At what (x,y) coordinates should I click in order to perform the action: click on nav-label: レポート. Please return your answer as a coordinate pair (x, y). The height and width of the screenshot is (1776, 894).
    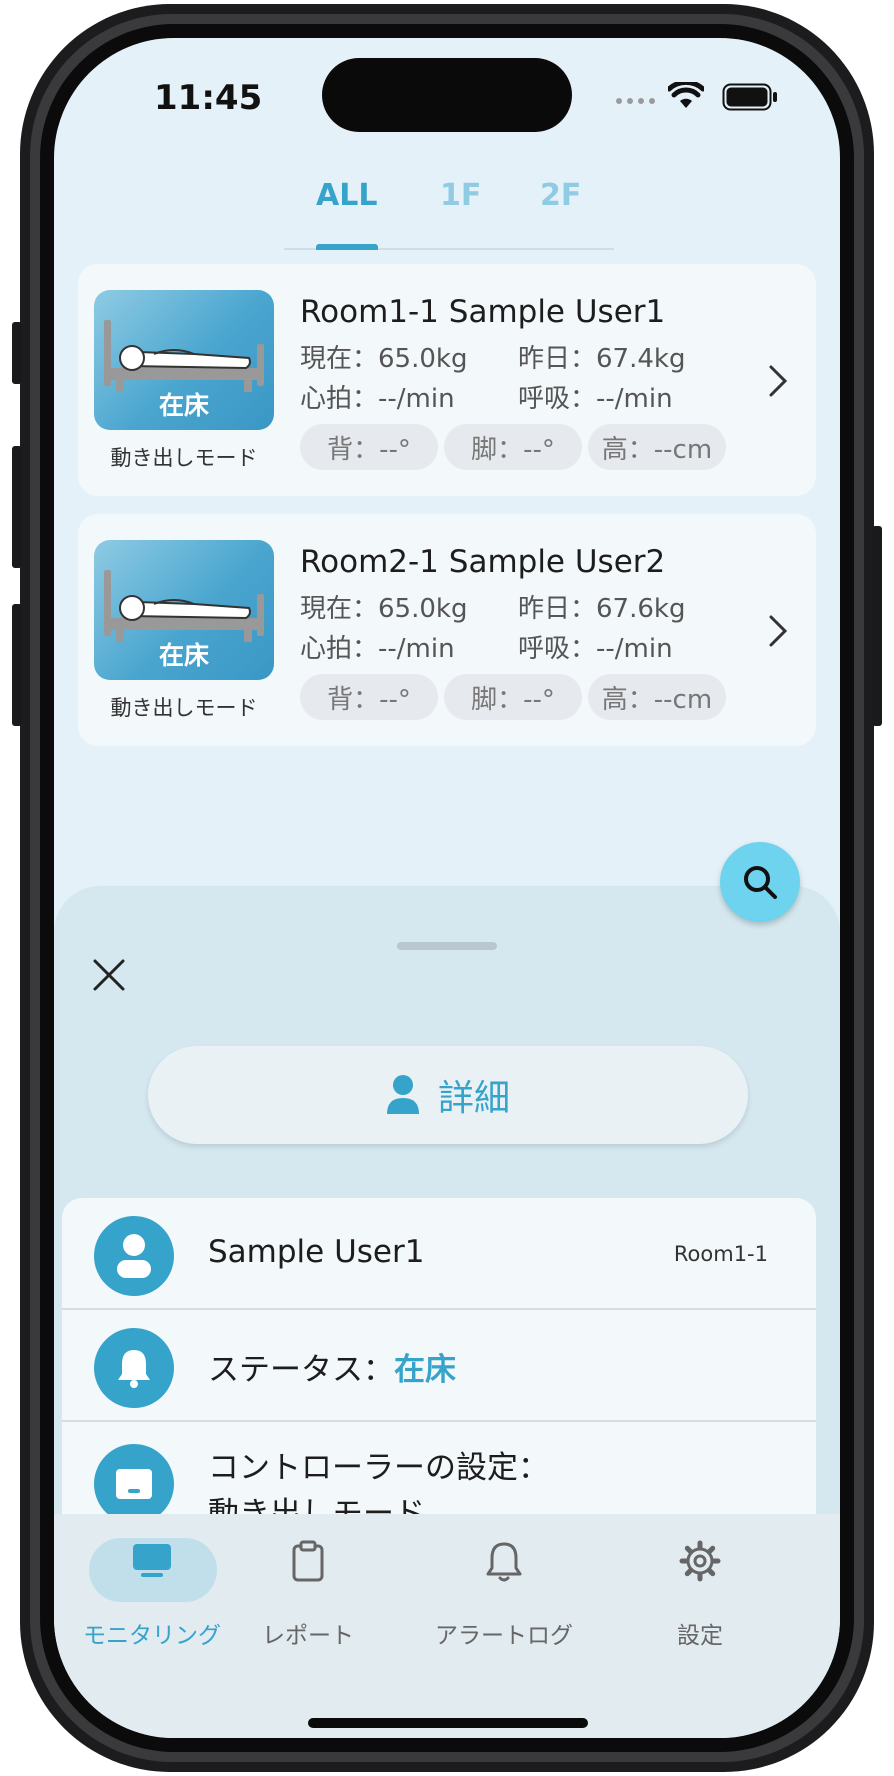
    Looking at the image, I should click on (308, 1636).